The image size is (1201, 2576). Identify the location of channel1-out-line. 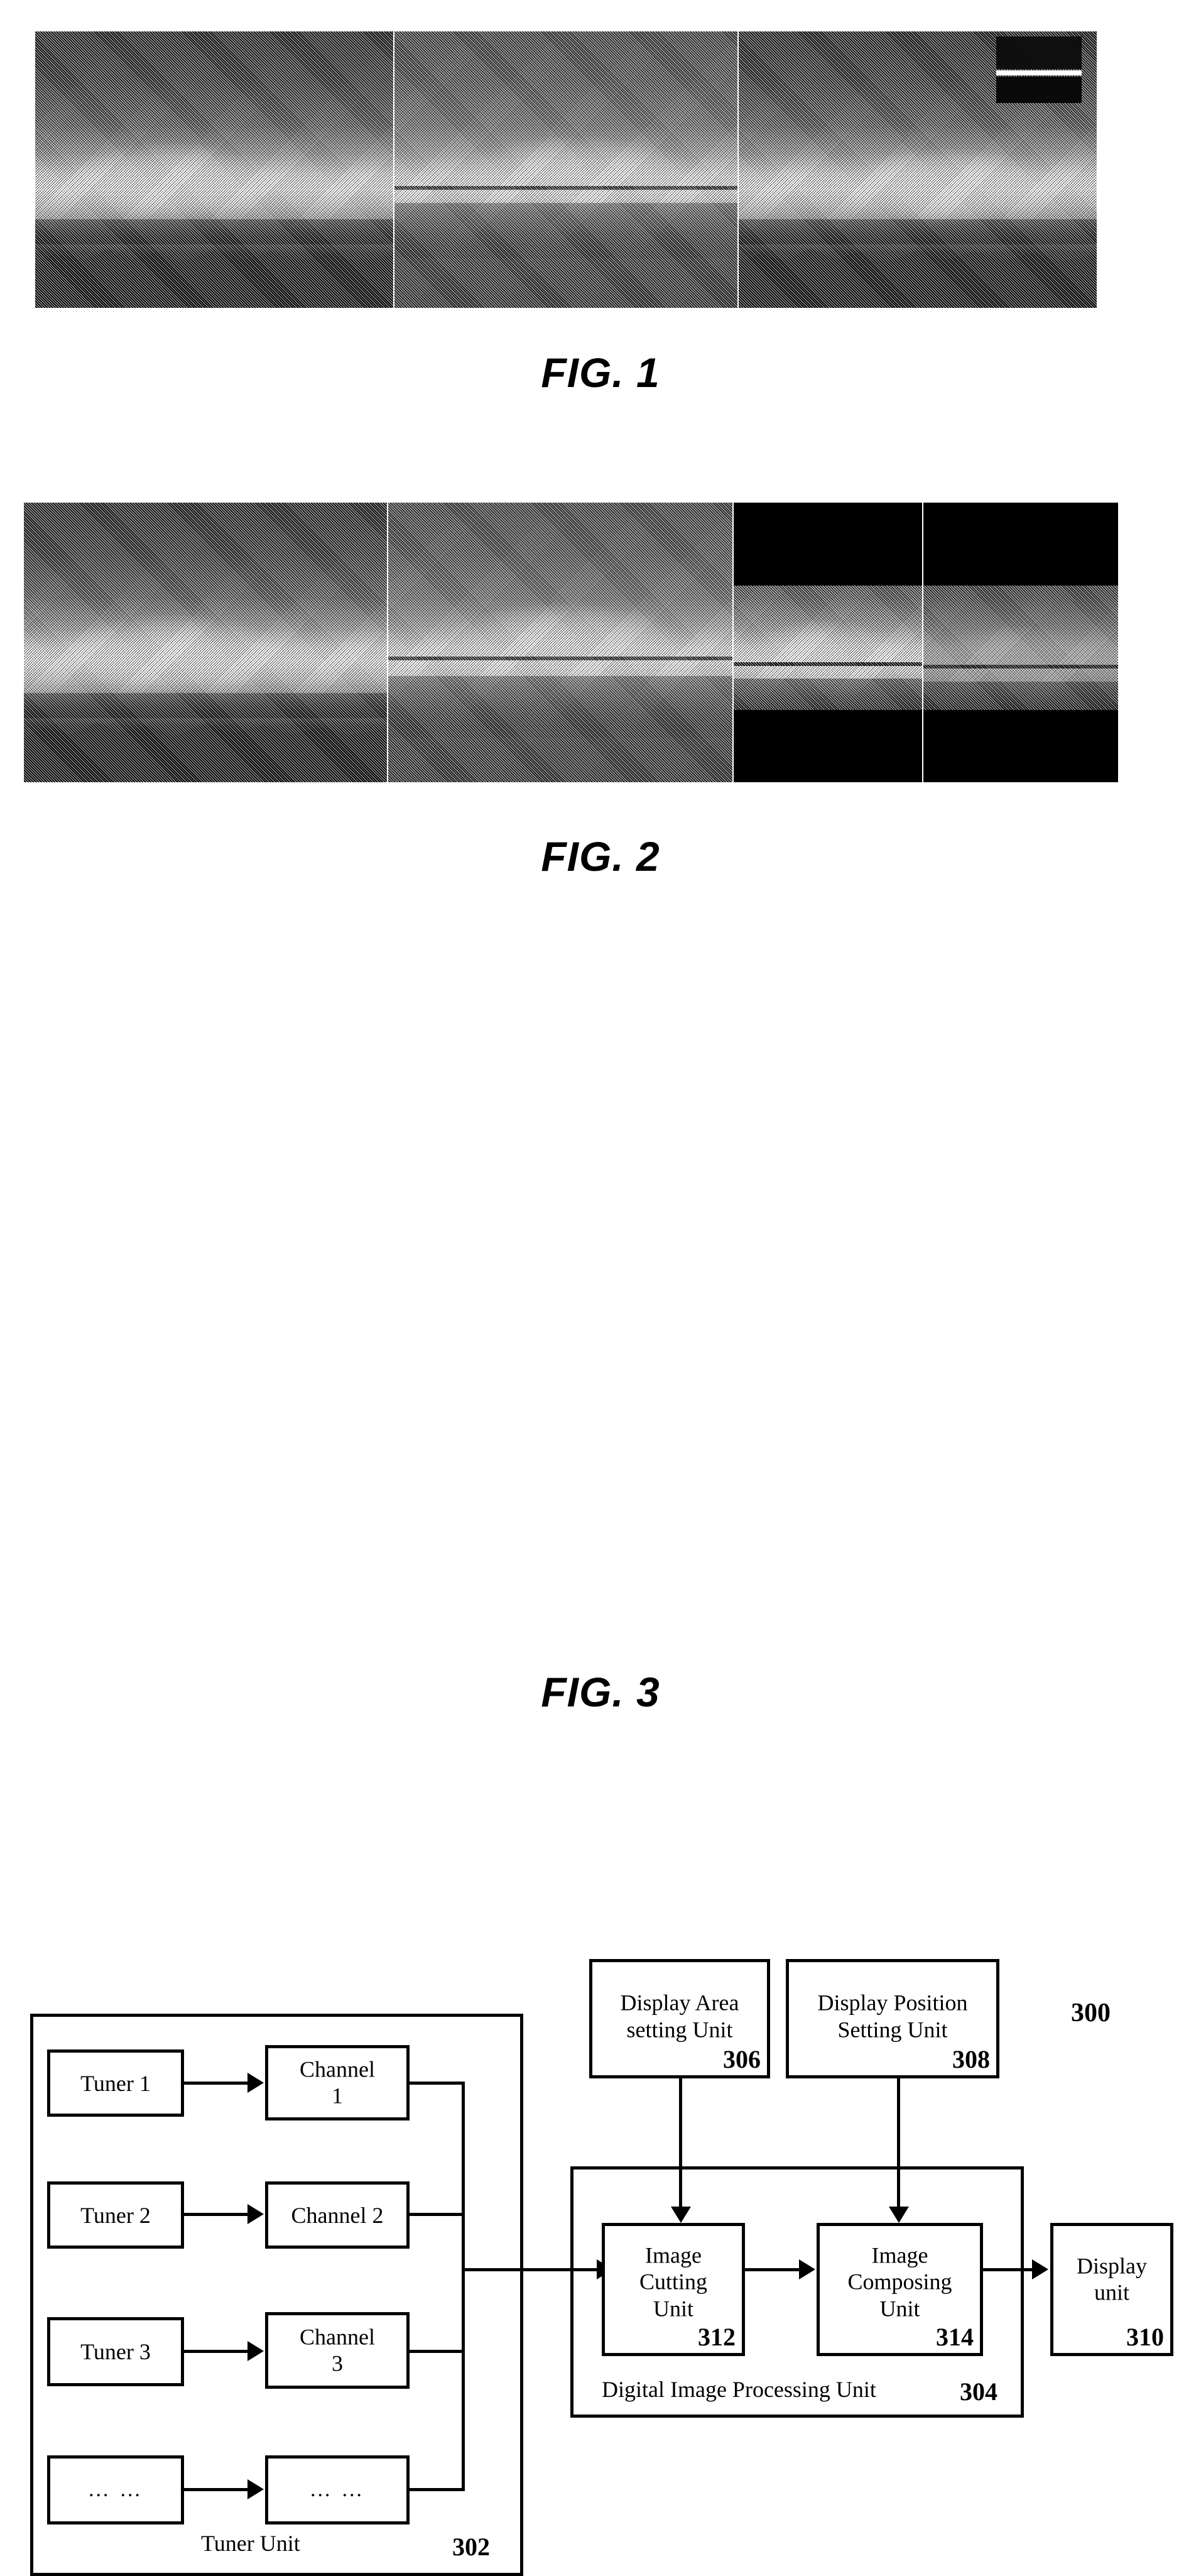
(437, 2084).